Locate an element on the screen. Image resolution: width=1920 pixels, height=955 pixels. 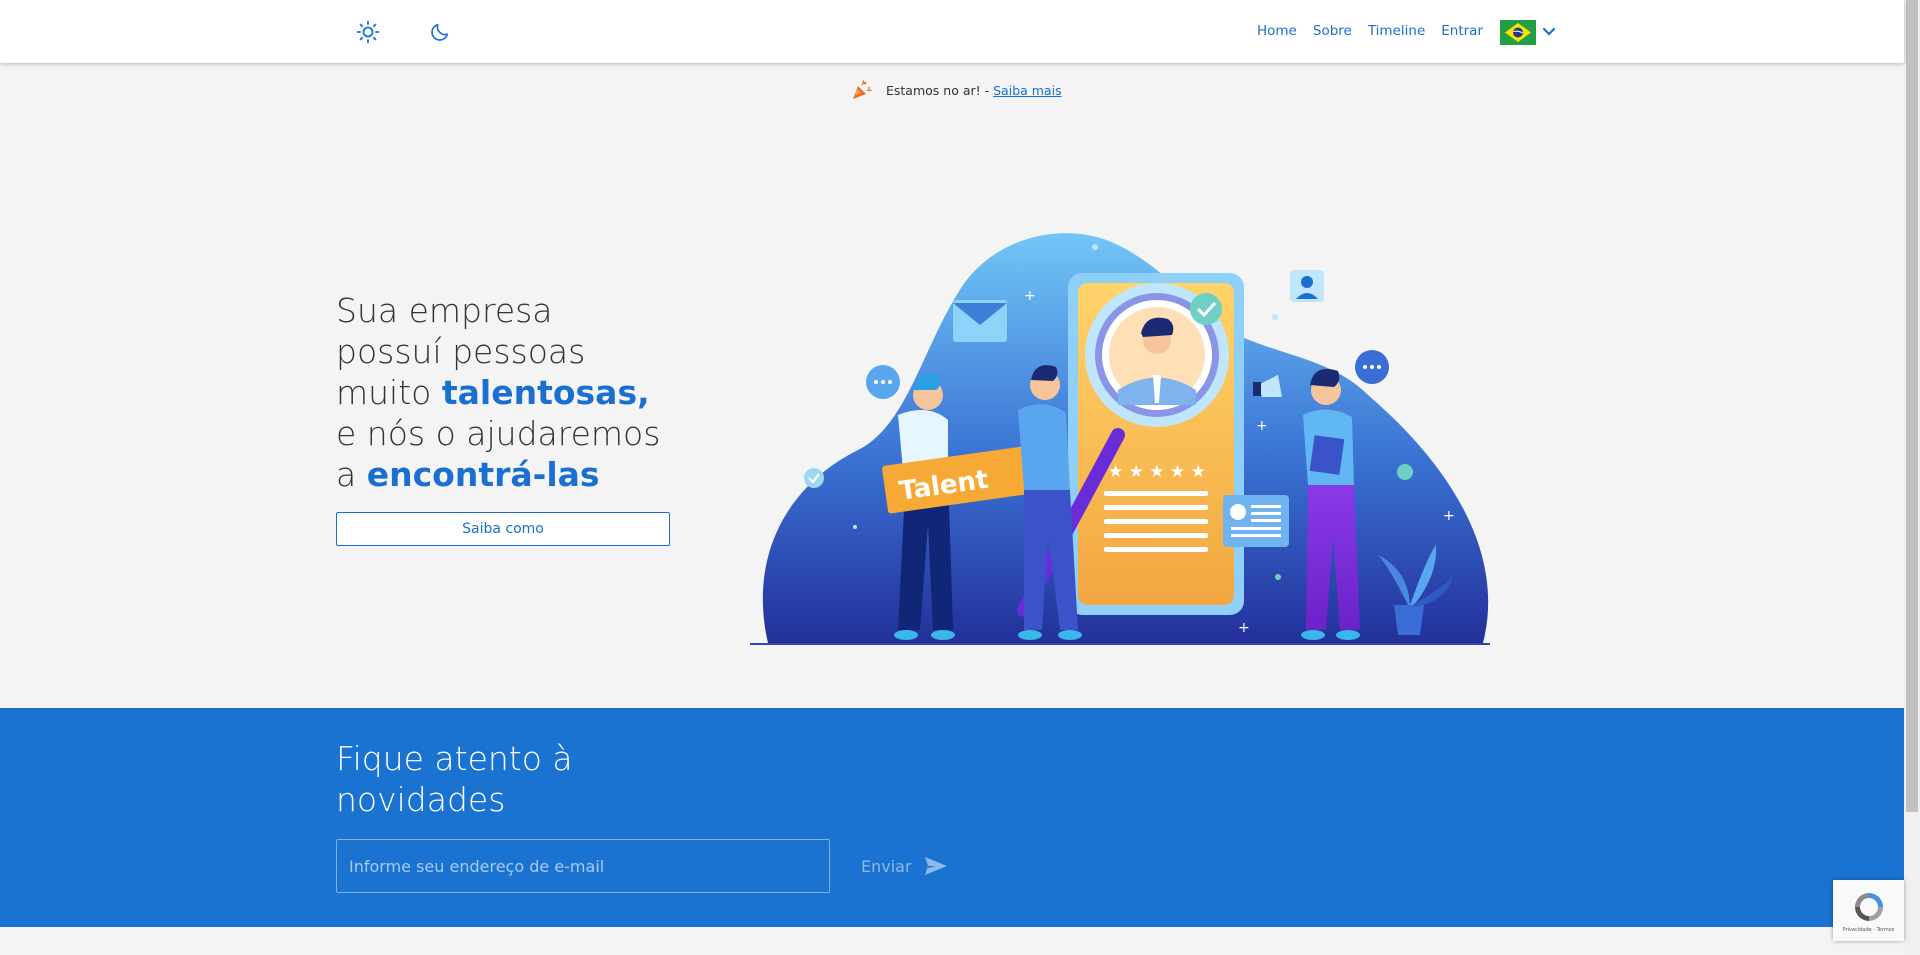
hero-line: Sua empresa is located at coordinates (444, 310).